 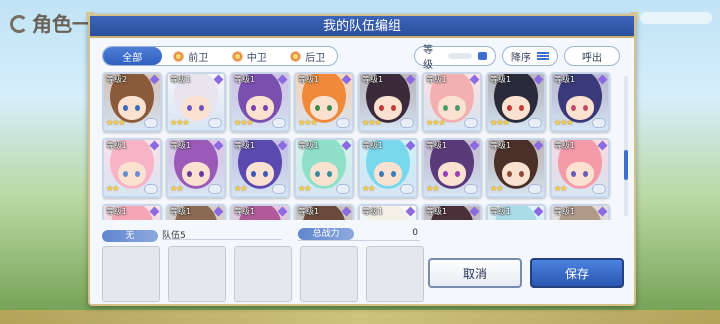 I want to click on swirl-icon, so click(x=19, y=24).